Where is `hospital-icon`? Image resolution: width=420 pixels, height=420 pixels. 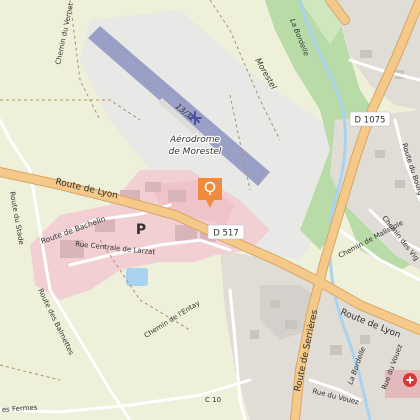 hospital-icon is located at coordinates (410, 380).